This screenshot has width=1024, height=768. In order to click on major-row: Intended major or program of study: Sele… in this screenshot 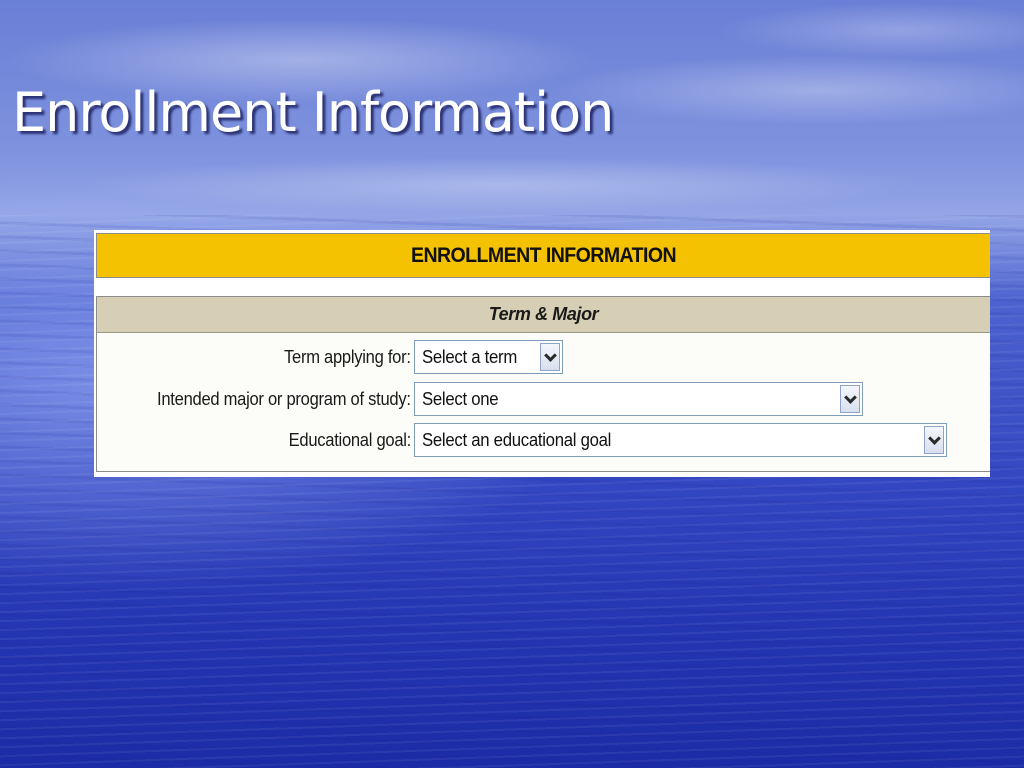, I will do `click(543, 399)`.